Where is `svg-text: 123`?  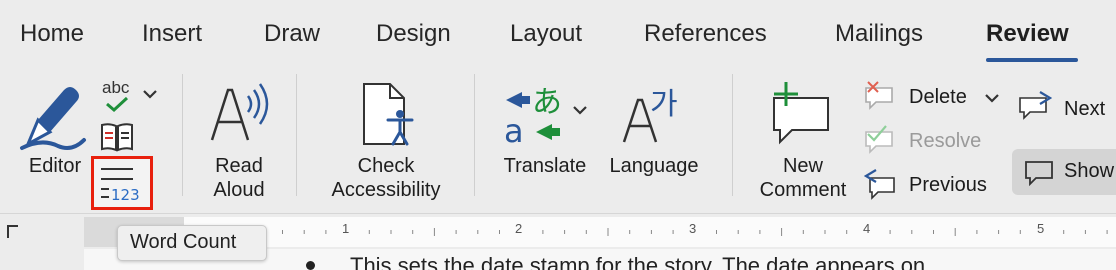 svg-text: 123 is located at coordinates (125, 195).